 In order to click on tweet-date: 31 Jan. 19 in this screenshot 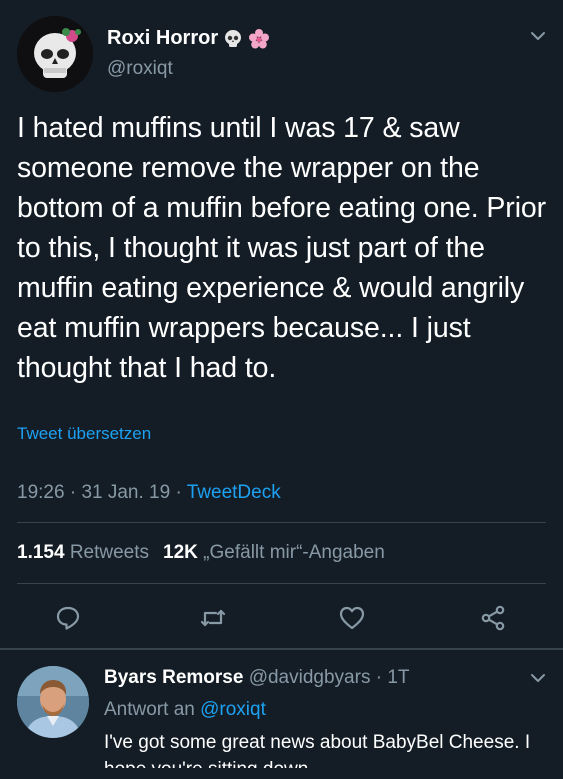, I will do `click(126, 492)`.